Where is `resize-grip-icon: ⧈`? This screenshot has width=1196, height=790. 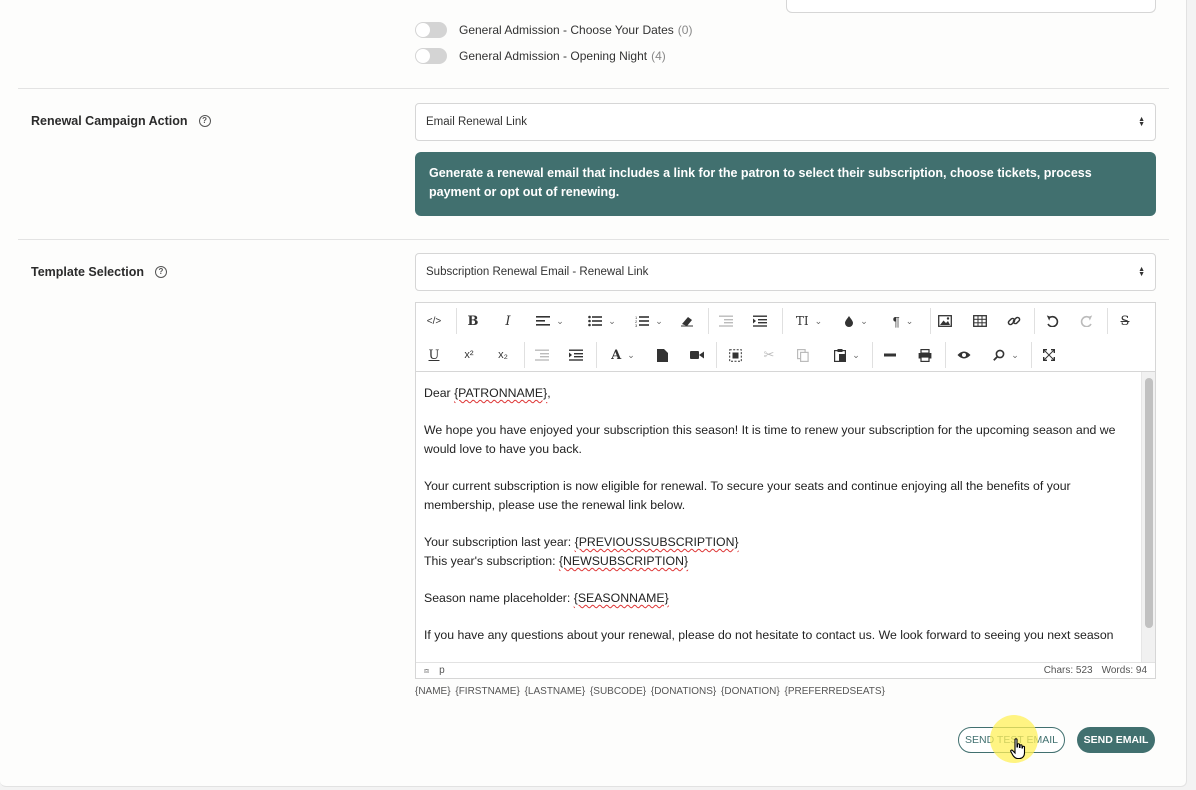 resize-grip-icon: ⧈ is located at coordinates (427, 670).